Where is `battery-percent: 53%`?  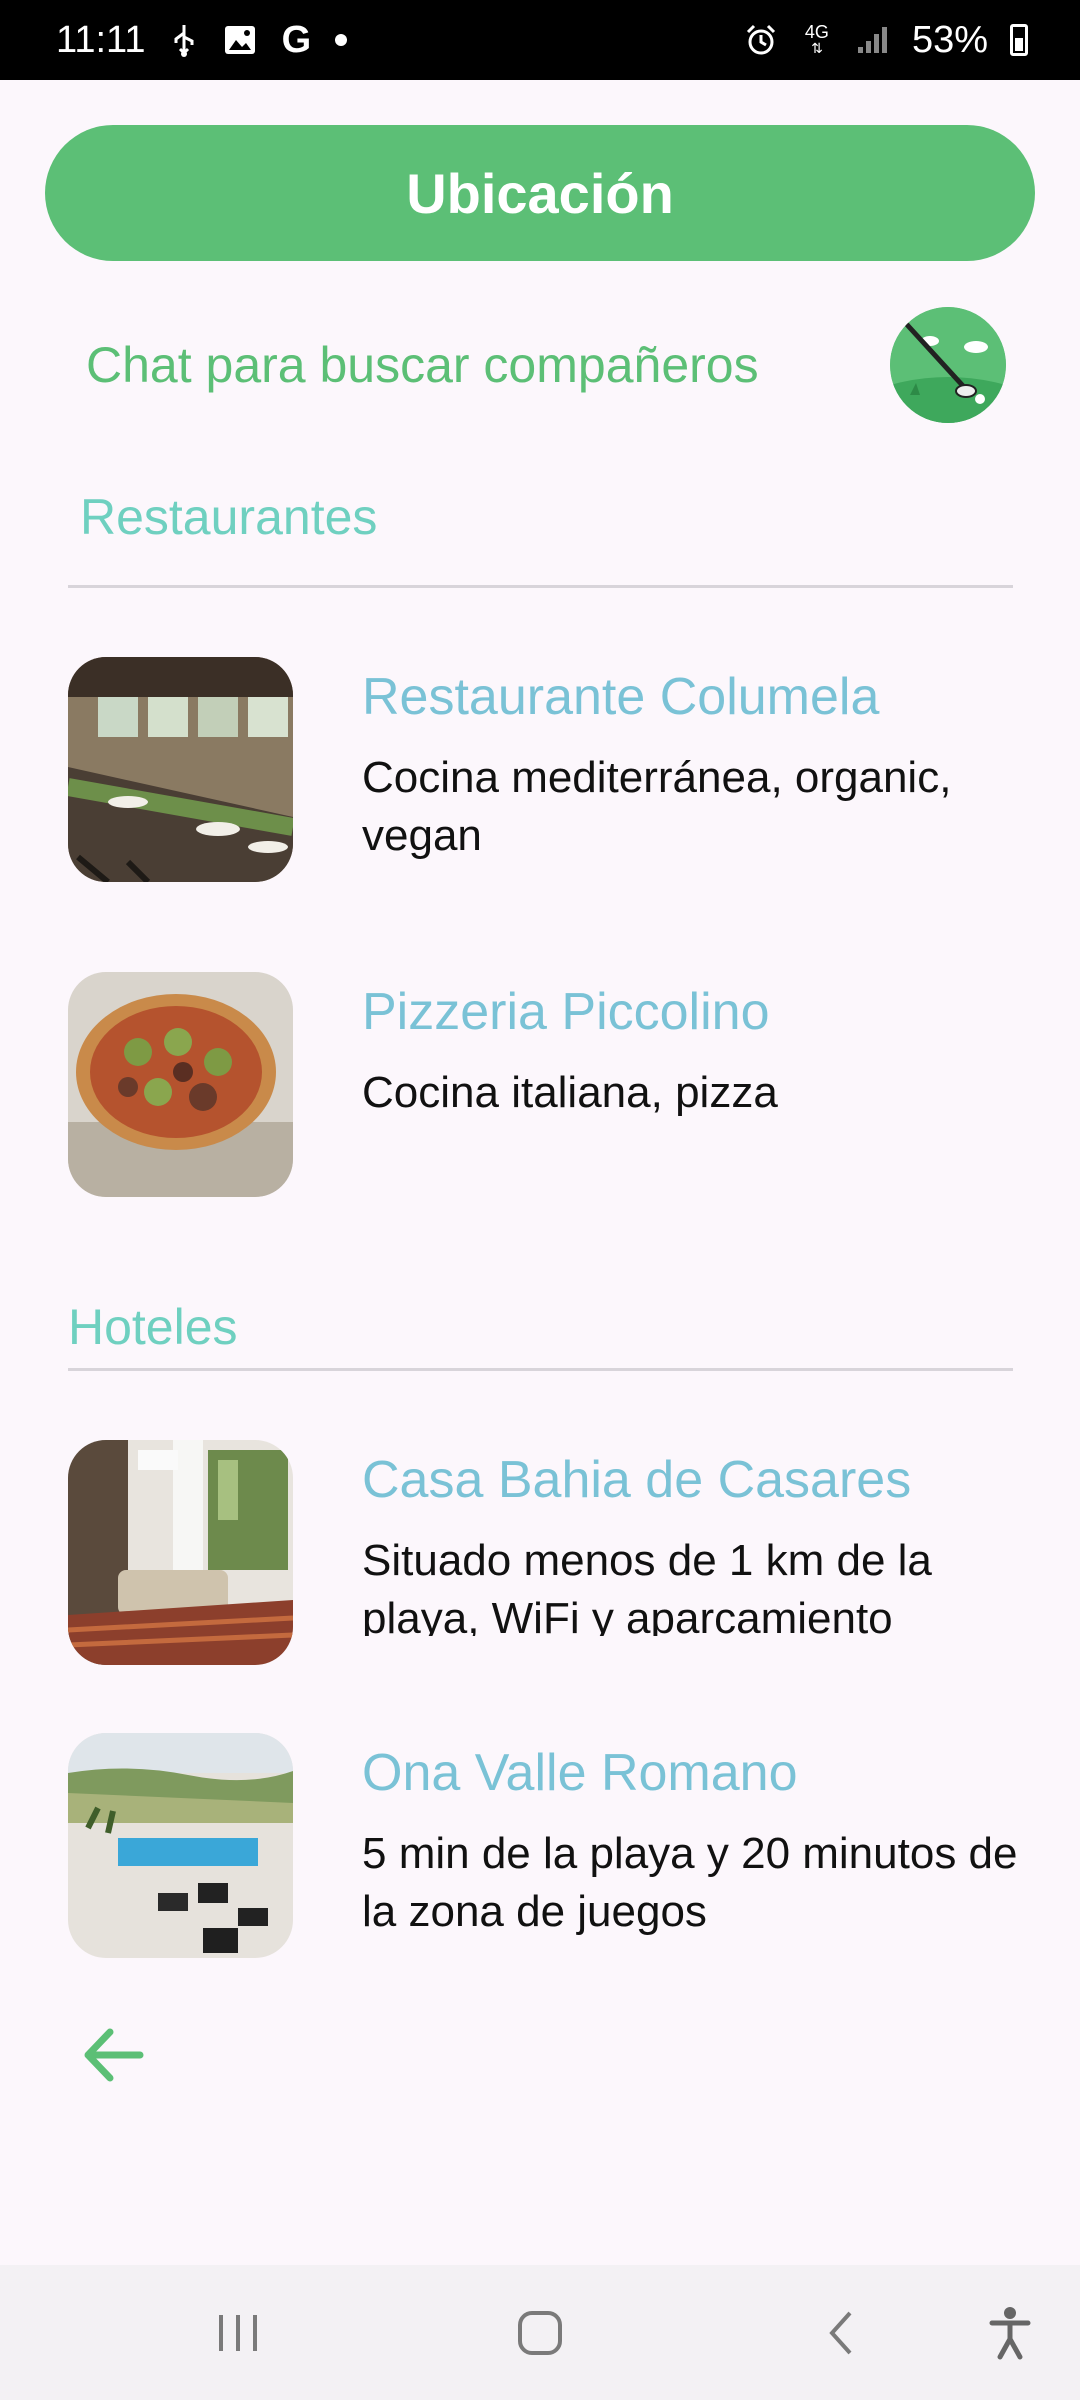 battery-percent: 53% is located at coordinates (949, 39).